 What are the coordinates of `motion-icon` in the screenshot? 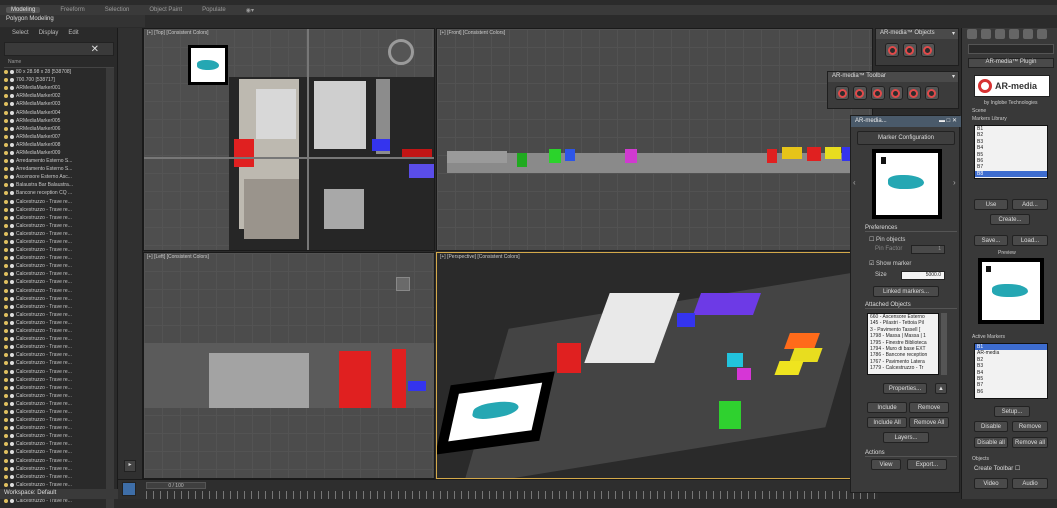 It's located at (1013, 34).